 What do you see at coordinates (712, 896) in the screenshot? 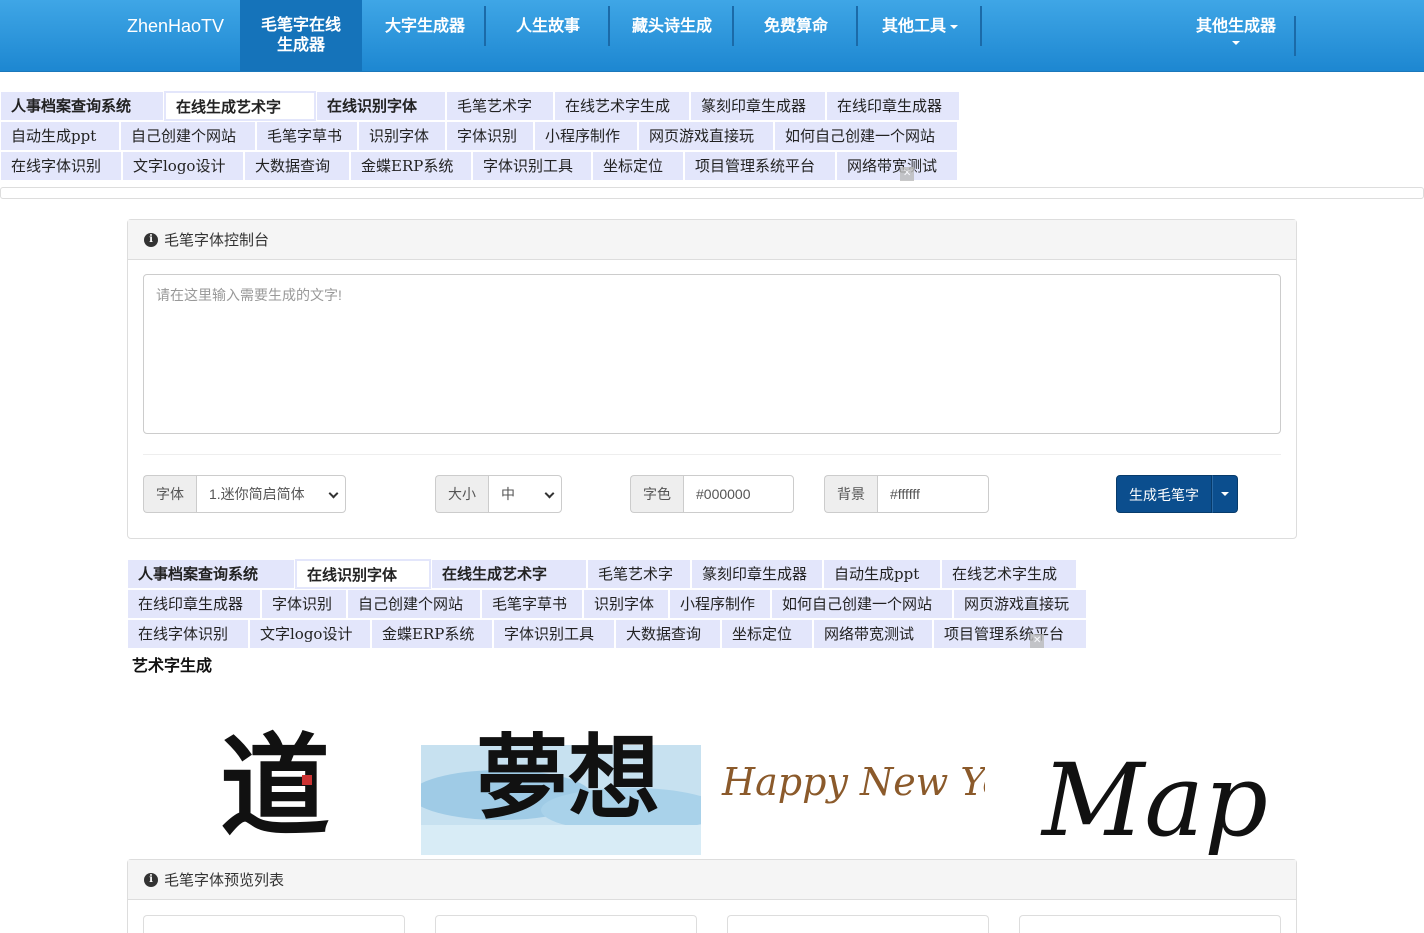
I see `font-preview-panel: i 毛笔字体预览列表` at bounding box center [712, 896].